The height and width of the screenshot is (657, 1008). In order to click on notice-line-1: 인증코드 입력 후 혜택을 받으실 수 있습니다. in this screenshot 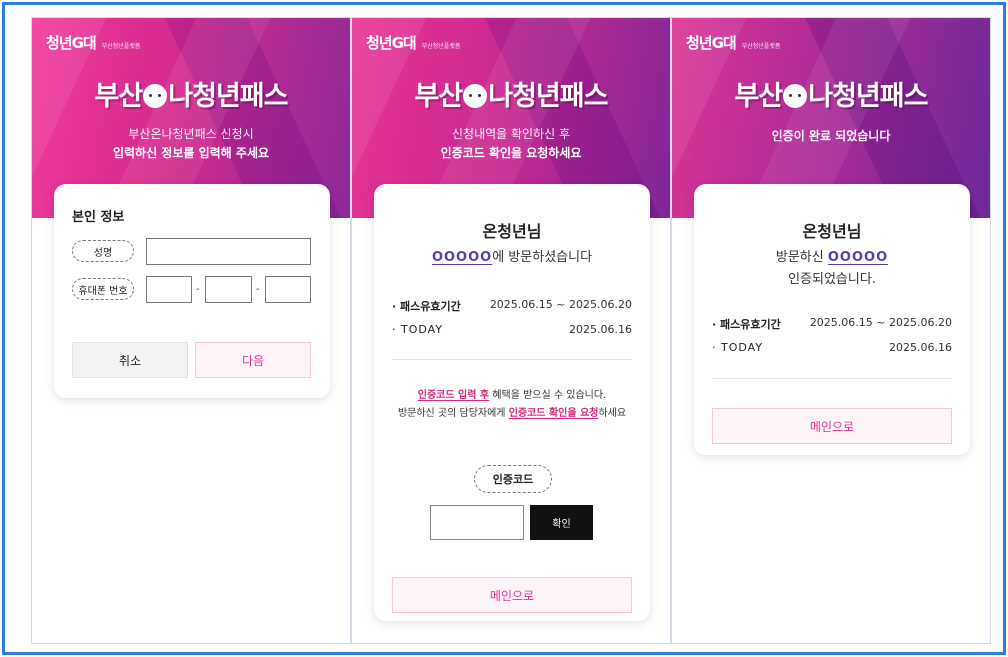, I will do `click(512, 393)`.